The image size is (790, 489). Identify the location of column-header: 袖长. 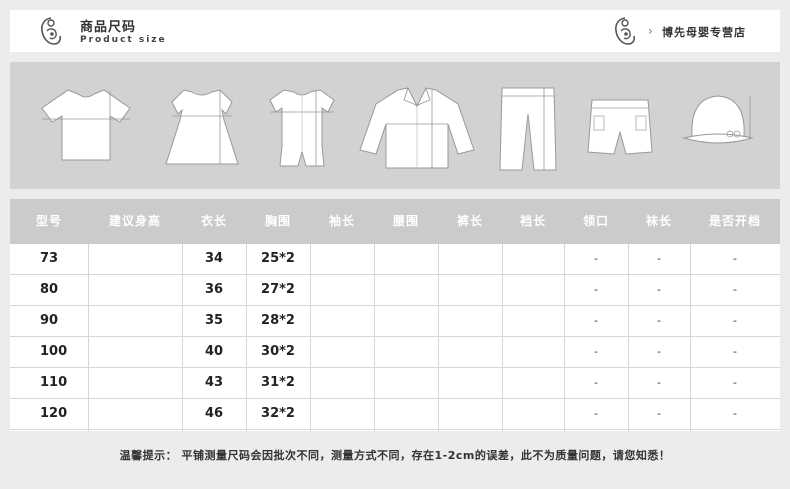
(341, 221).